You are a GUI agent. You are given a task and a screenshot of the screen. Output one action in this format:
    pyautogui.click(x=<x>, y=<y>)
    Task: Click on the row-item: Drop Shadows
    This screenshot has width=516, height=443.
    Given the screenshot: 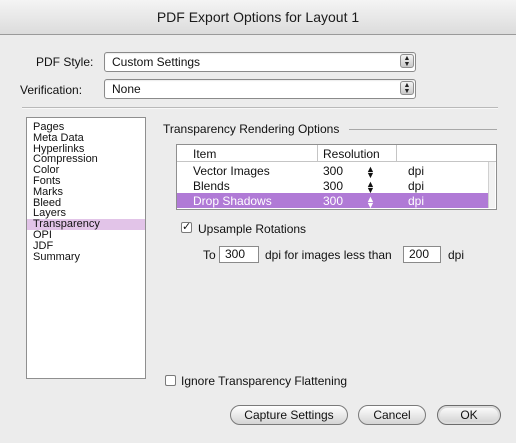 What is the action you would take?
    pyautogui.click(x=232, y=201)
    